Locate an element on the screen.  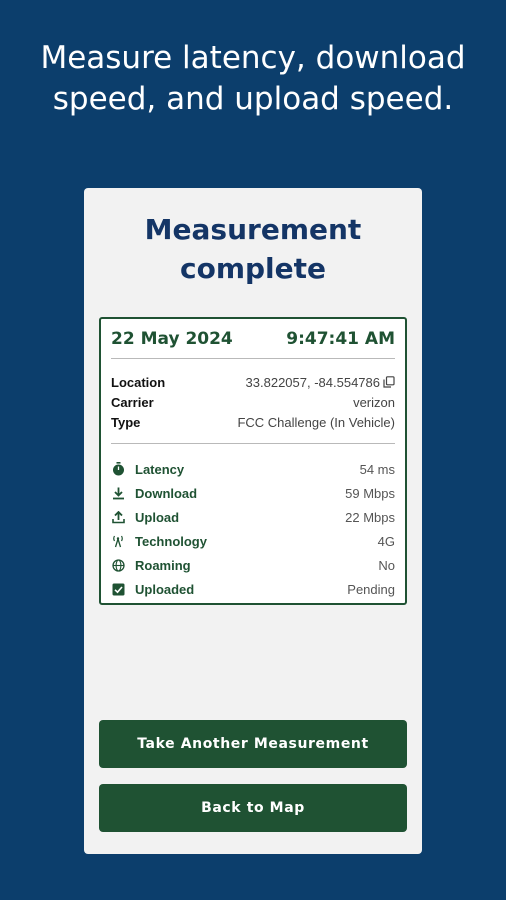
metric-label: Latency is located at coordinates (160, 469).